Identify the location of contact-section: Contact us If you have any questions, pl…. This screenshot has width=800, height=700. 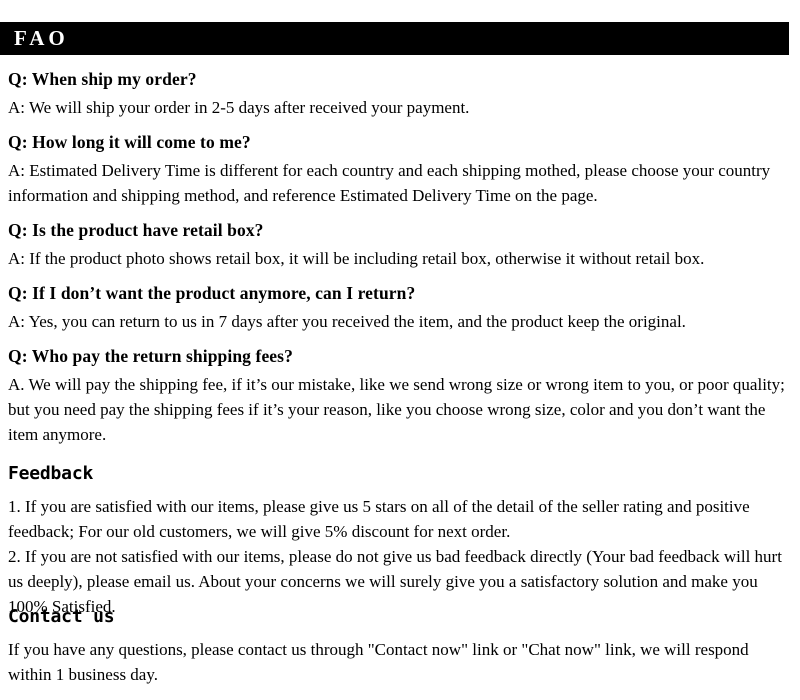
(399, 646).